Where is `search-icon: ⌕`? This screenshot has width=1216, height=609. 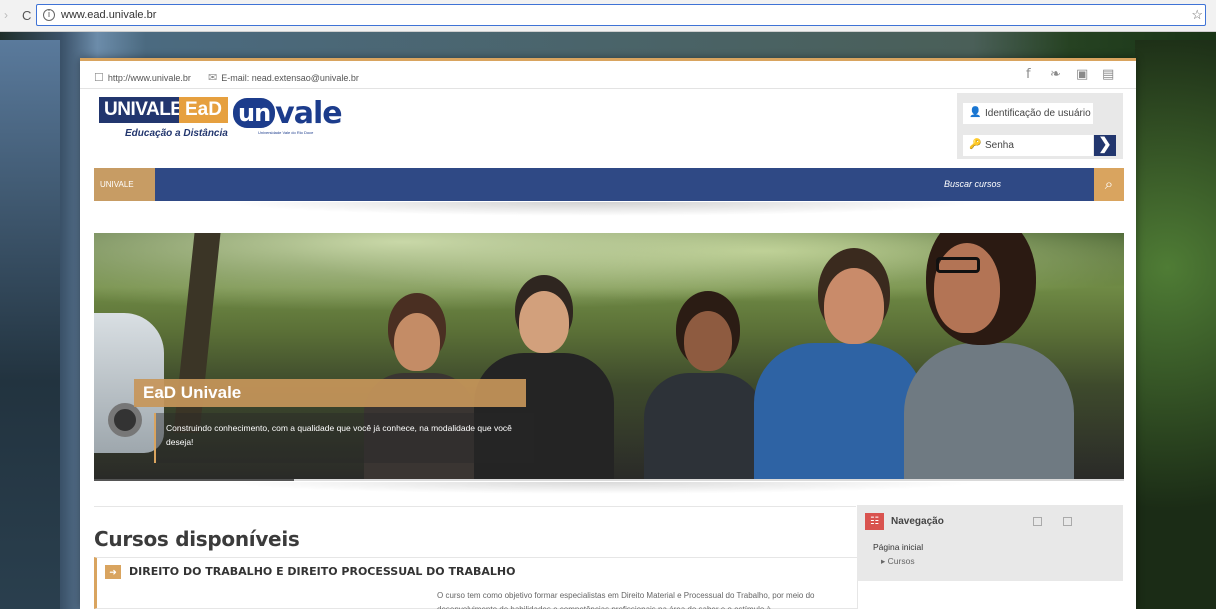 search-icon: ⌕ is located at coordinates (1109, 184).